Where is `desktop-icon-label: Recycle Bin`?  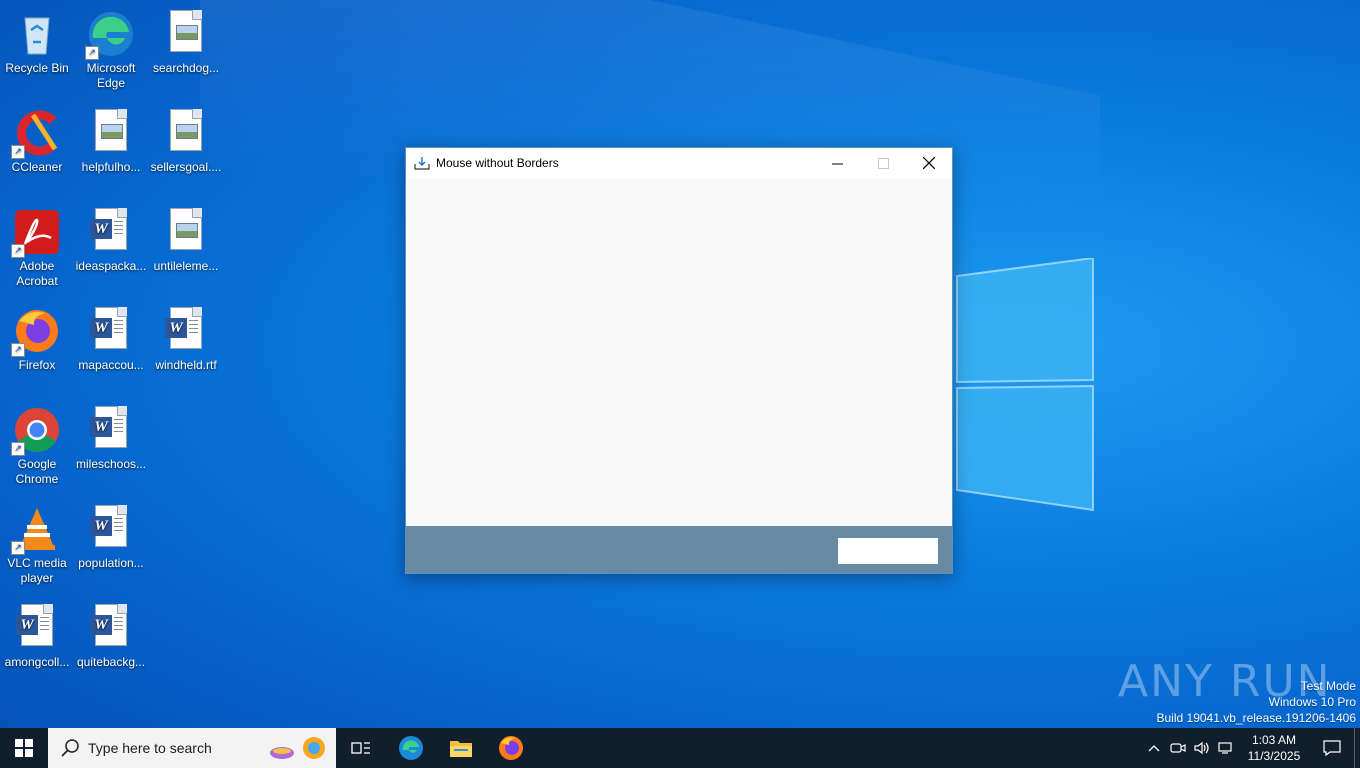
desktop-icon-label: Recycle Bin is located at coordinates (37, 68).